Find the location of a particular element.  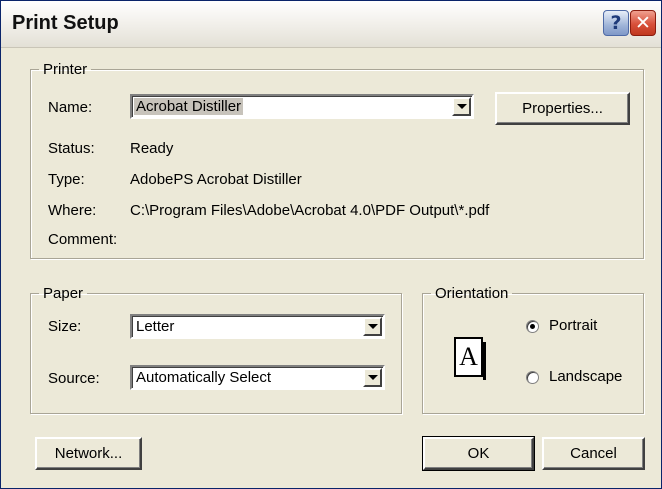

paper-source-label: Source: is located at coordinates (74, 378).